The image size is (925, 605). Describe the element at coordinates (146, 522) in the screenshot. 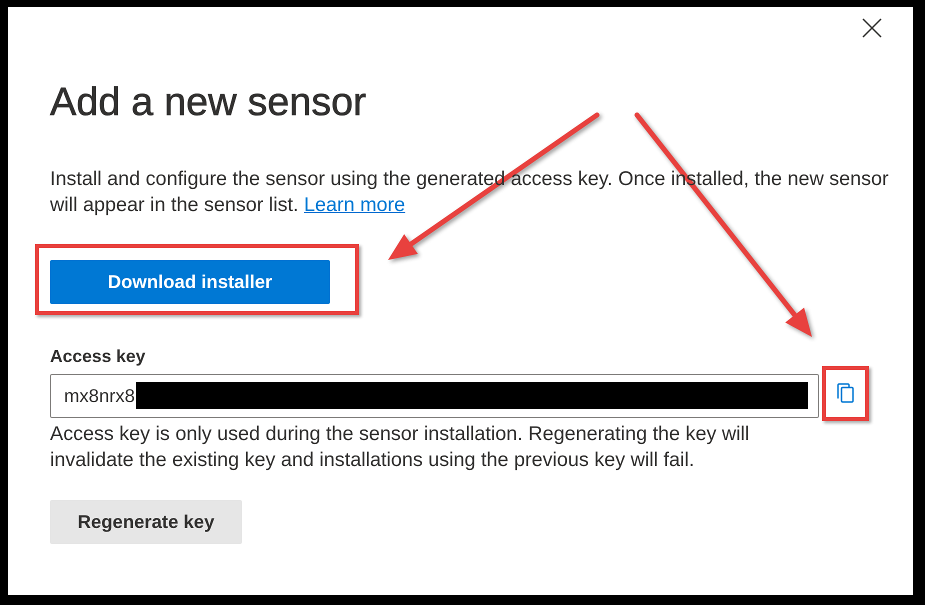

I see `regenerate-button: Regenerate key` at that location.